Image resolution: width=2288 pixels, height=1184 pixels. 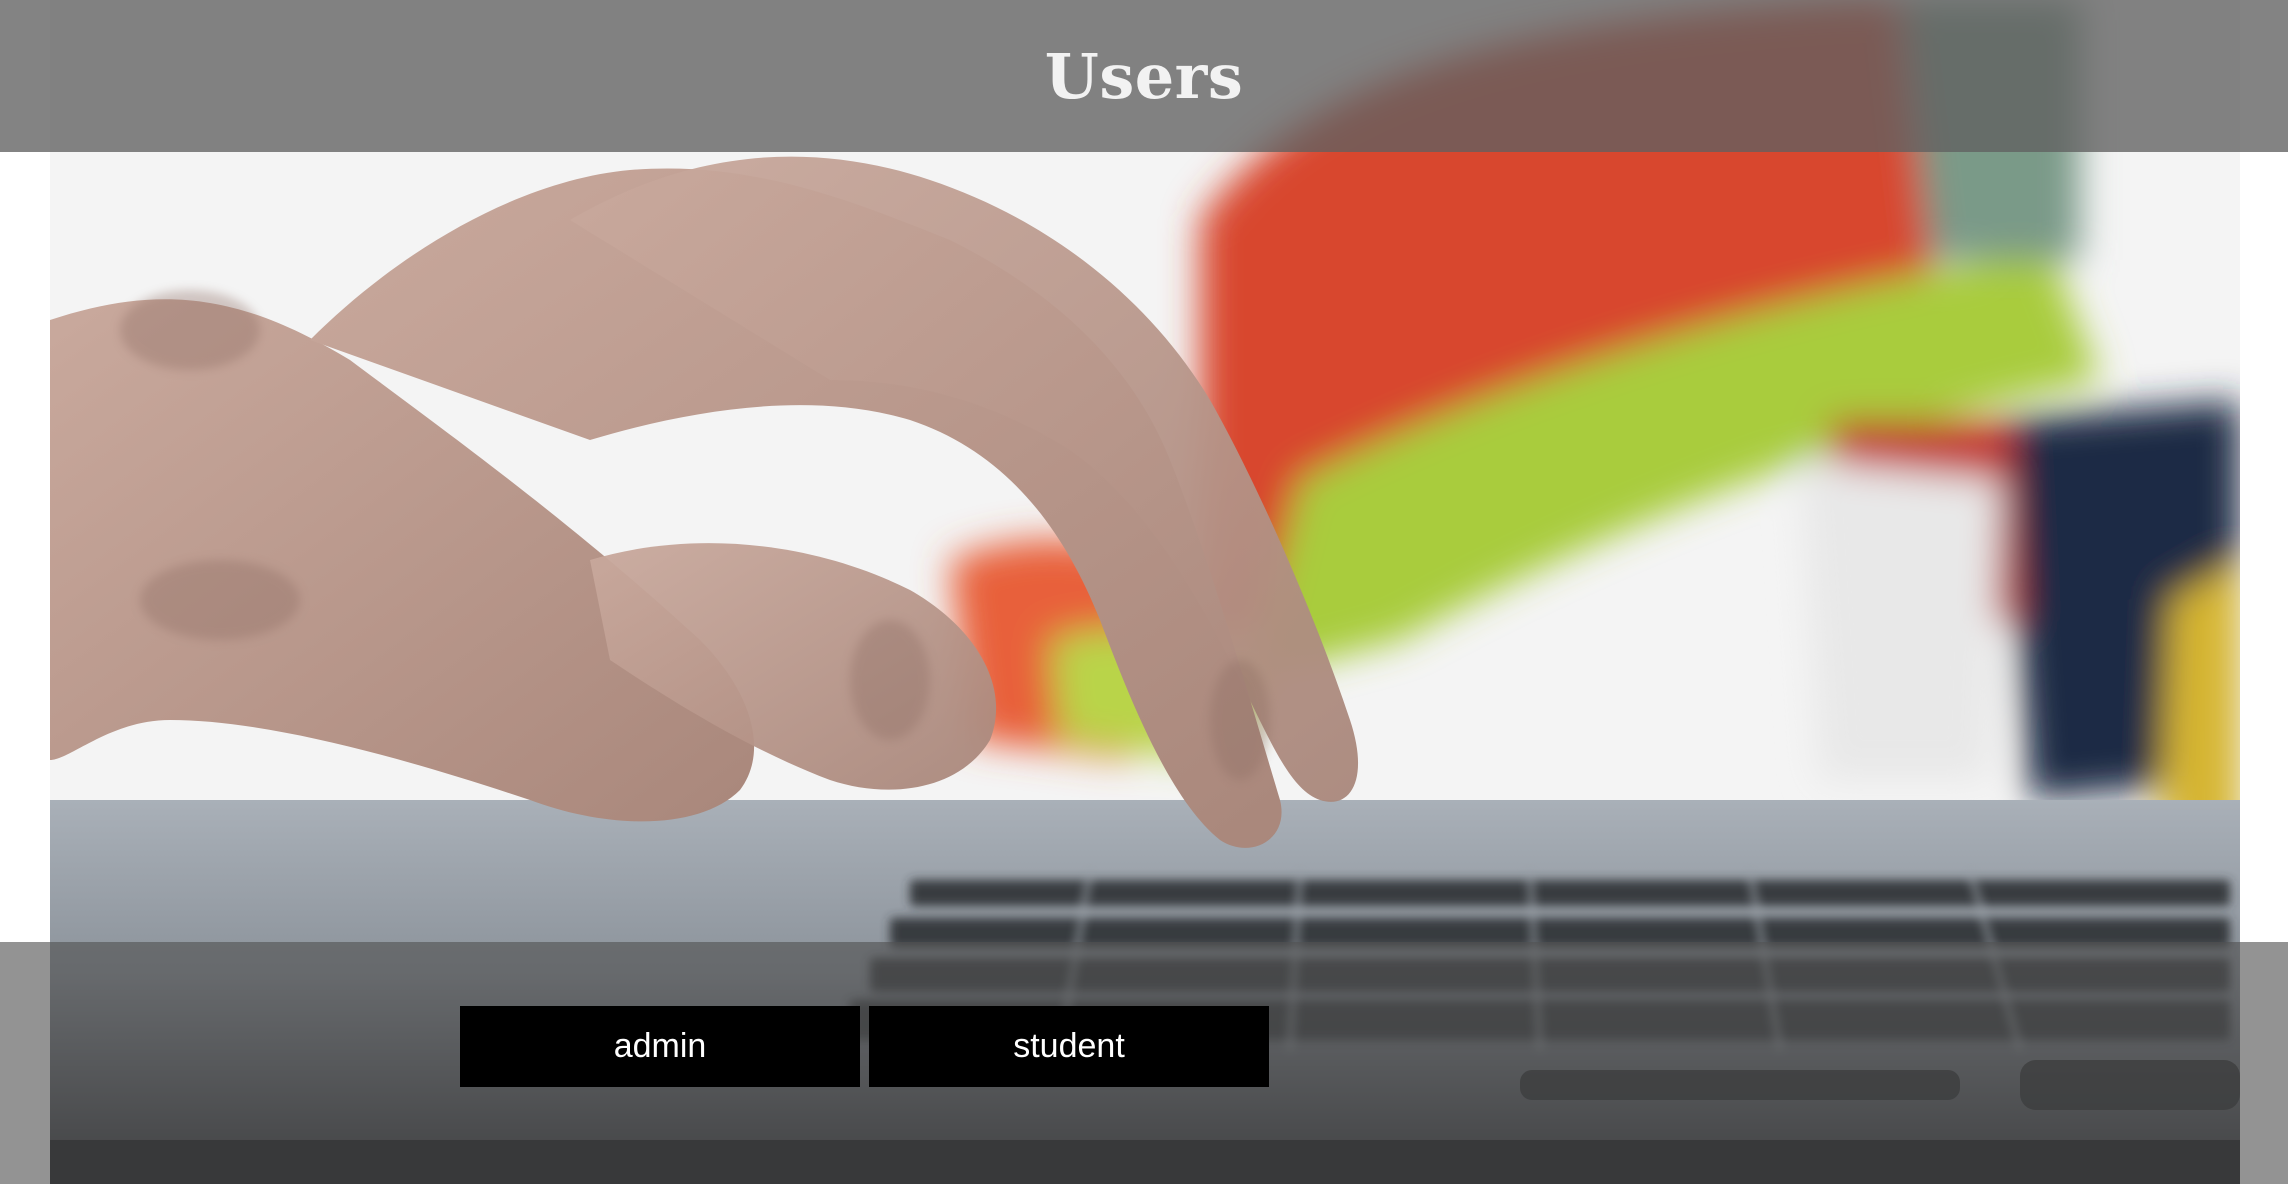 What do you see at coordinates (1069, 1046) in the screenshot?
I see `student-button: student` at bounding box center [1069, 1046].